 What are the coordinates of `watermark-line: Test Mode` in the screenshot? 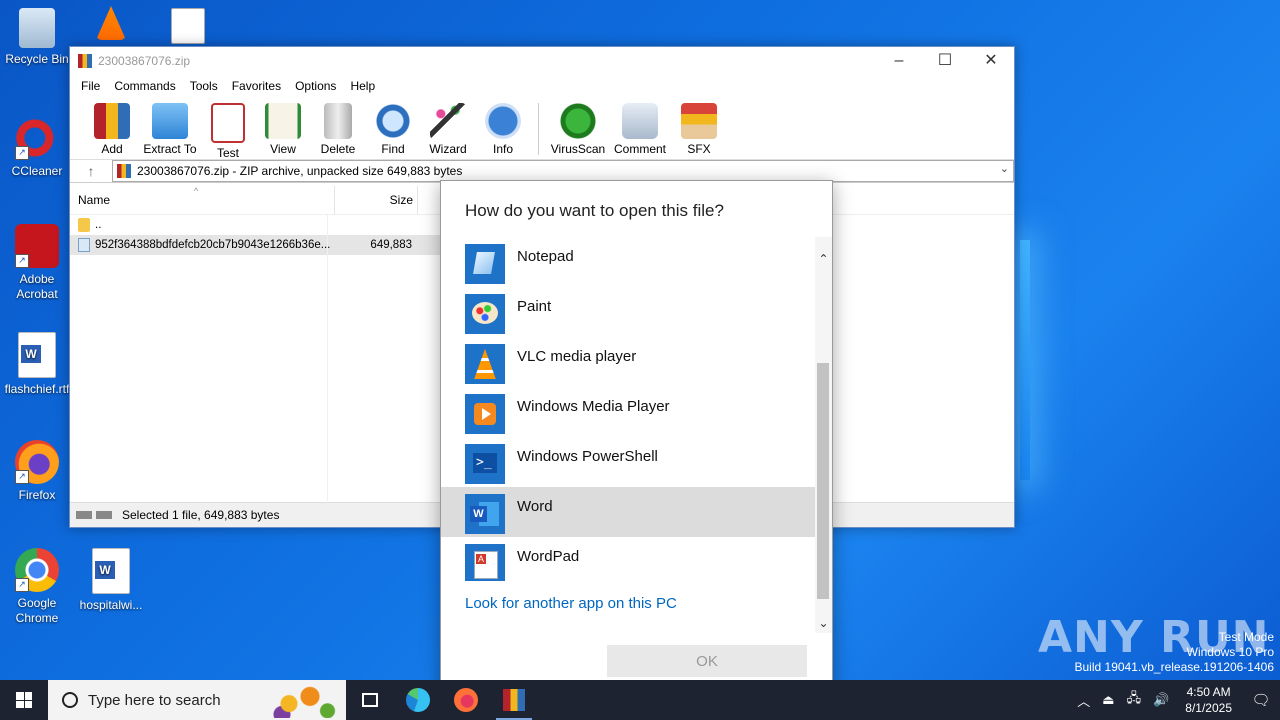 It's located at (1246, 637).